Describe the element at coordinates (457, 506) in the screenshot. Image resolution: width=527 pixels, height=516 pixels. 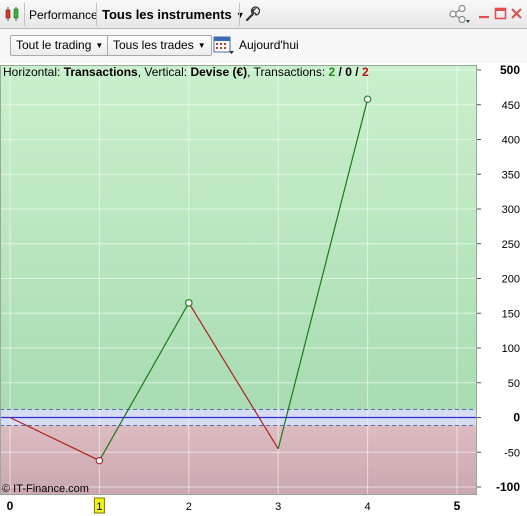
I see `x-tick-label: 5` at that location.